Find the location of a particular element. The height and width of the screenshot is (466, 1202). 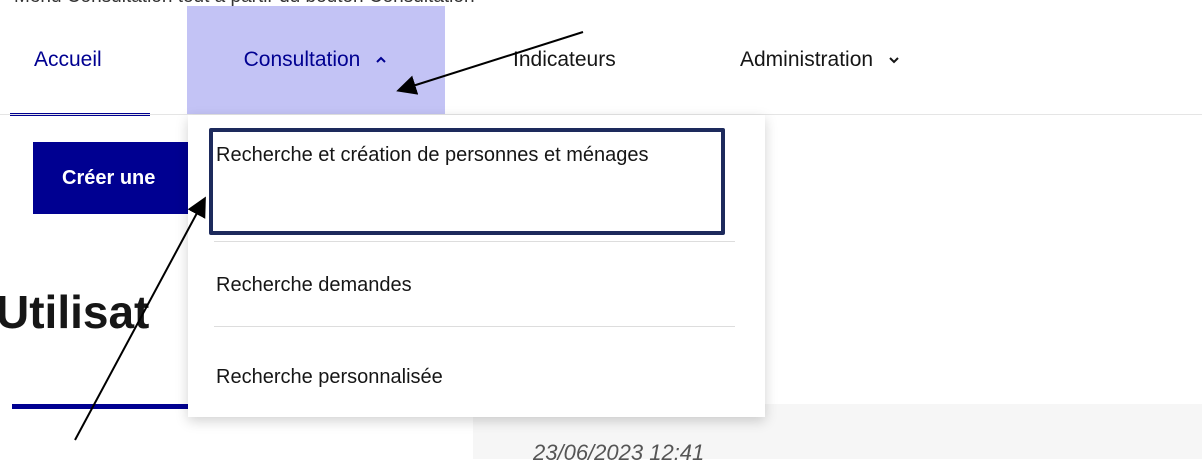

timestamp: 23/06/2023 12:41 is located at coordinates (619, 452).